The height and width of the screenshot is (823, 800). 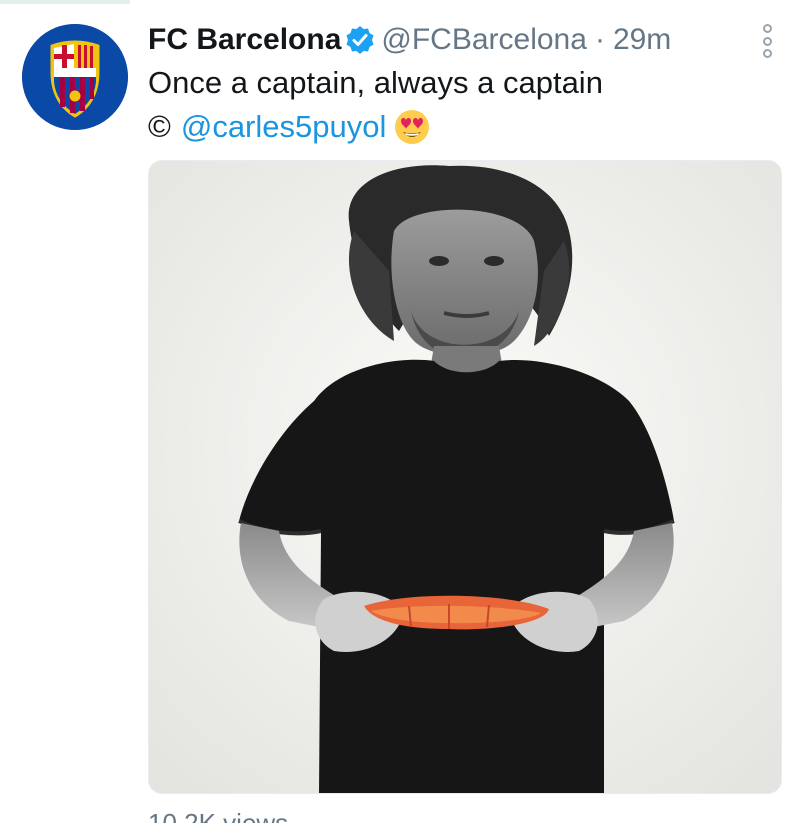 What do you see at coordinates (360, 40) in the screenshot?
I see `verified-badge-icon` at bounding box center [360, 40].